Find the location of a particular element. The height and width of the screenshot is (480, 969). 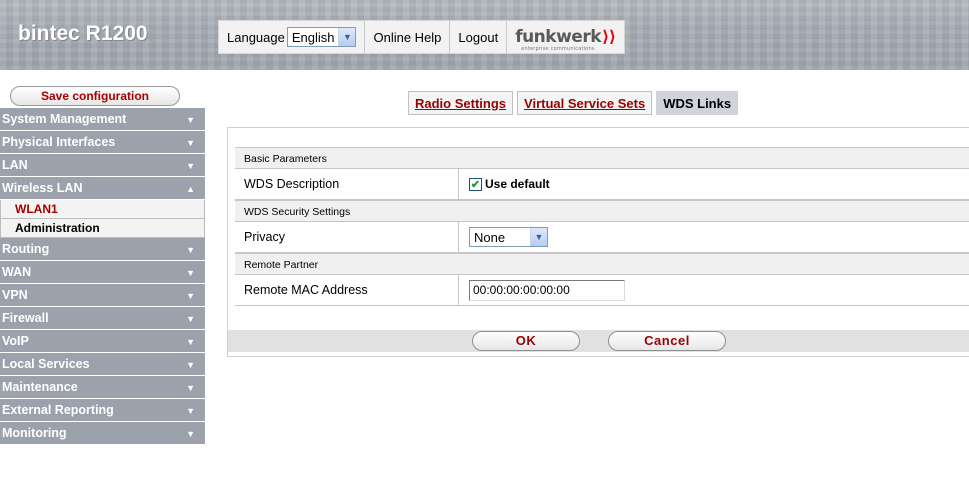

sidebar-item-label: VPN is located at coordinates (15, 295).